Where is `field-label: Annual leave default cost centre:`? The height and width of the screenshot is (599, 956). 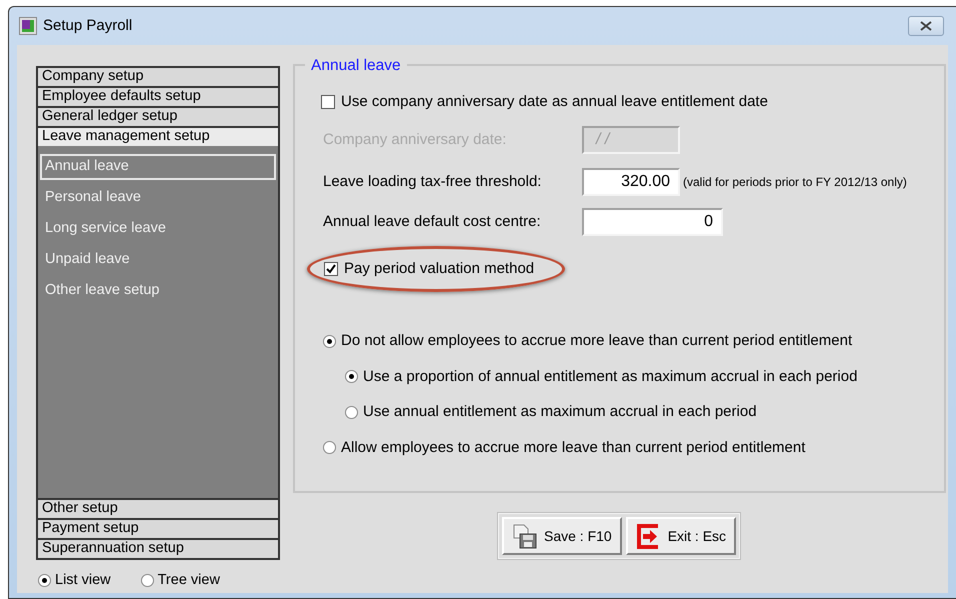
field-label: Annual leave default cost centre: is located at coordinates (432, 222).